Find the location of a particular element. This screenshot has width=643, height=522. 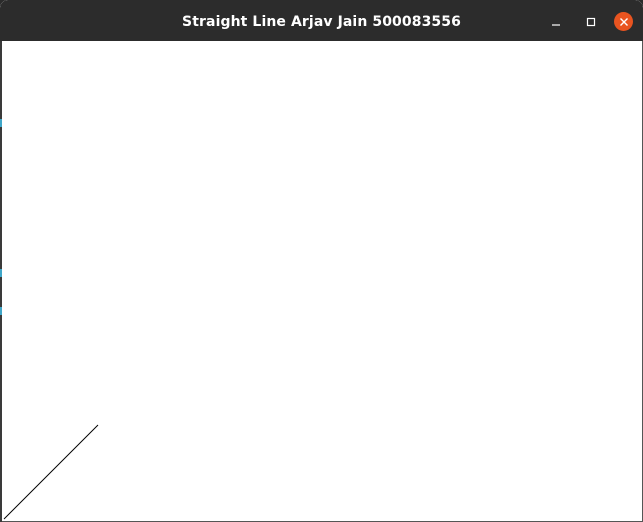

maximize-icon is located at coordinates (590, 21).